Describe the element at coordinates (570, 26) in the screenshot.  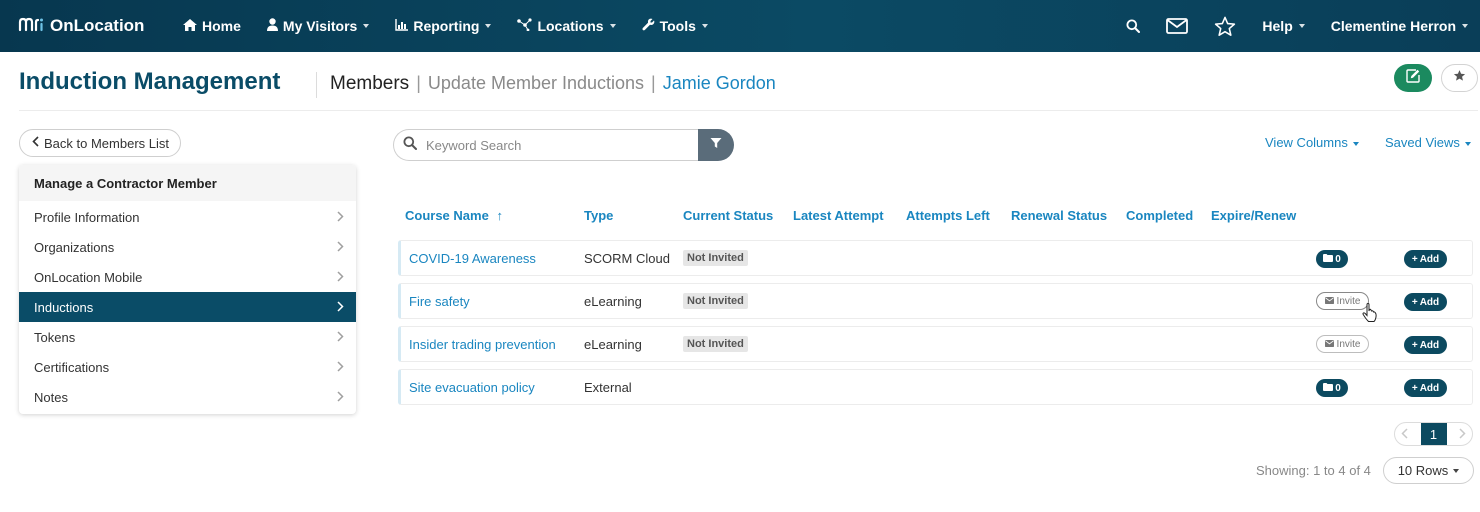
I see `nav-locations-label: Locations` at that location.